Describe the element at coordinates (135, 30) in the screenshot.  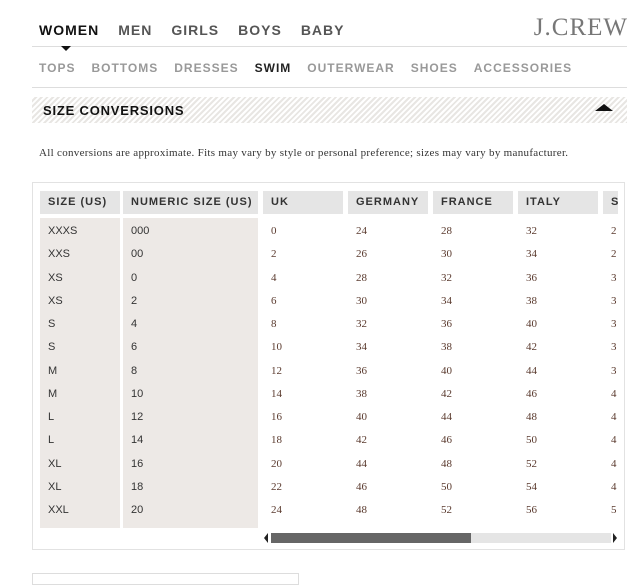
I see `category-men: MEN` at that location.